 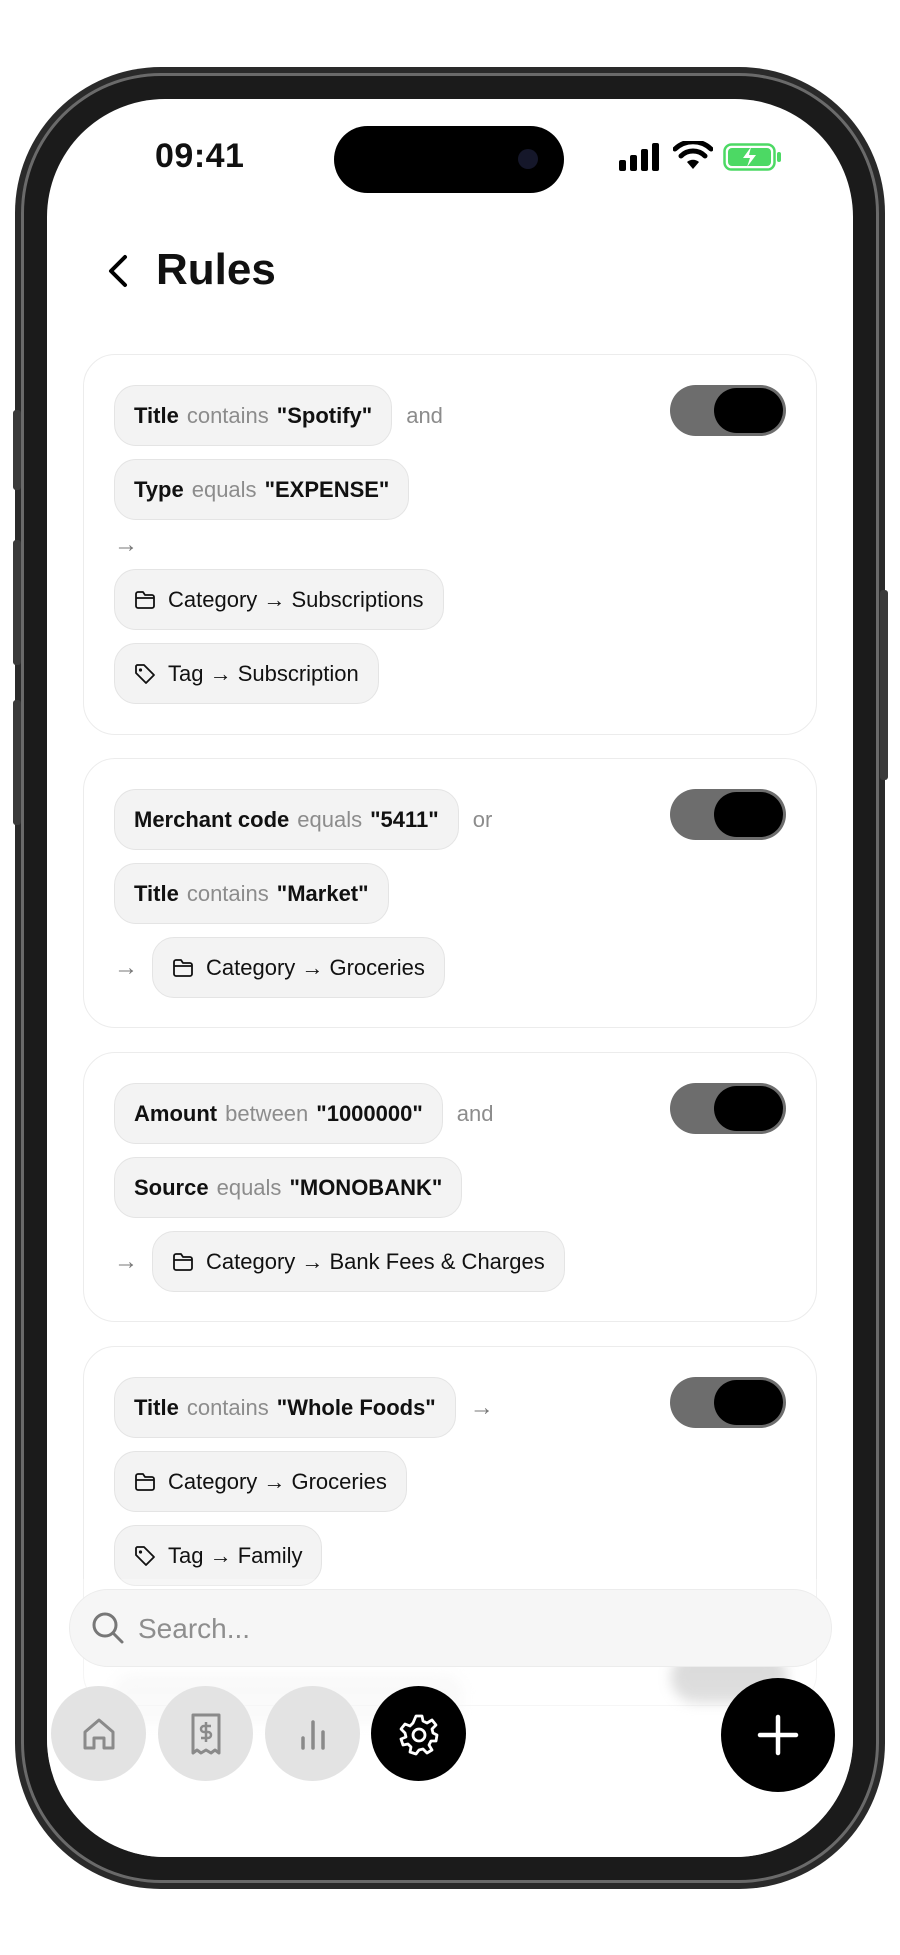 I want to click on plus-icon, so click(x=778, y=1735).